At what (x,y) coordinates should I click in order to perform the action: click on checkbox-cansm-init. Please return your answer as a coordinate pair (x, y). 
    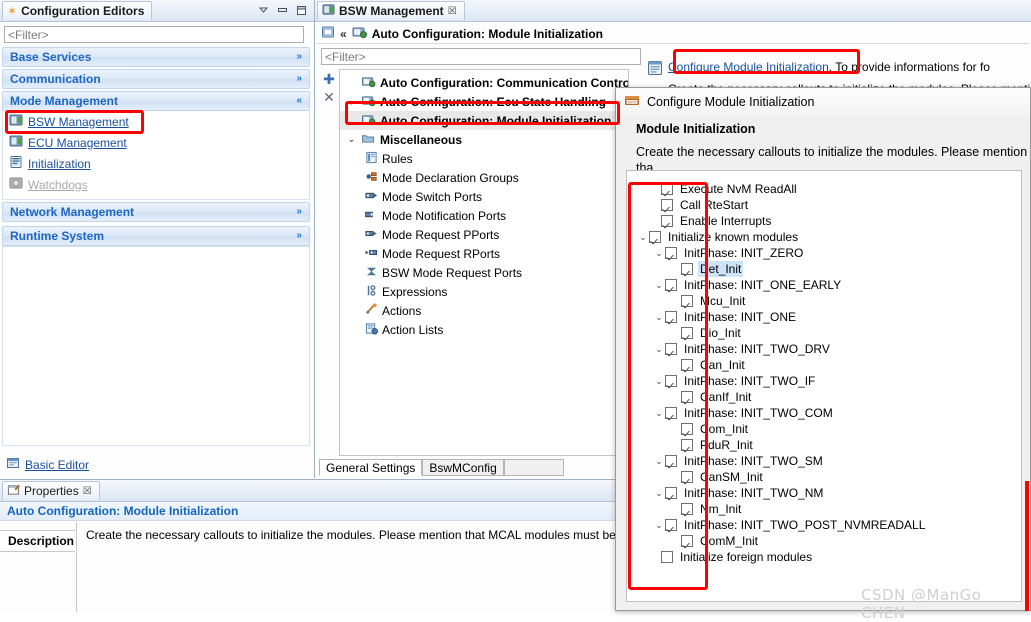
    Looking at the image, I should click on (687, 477).